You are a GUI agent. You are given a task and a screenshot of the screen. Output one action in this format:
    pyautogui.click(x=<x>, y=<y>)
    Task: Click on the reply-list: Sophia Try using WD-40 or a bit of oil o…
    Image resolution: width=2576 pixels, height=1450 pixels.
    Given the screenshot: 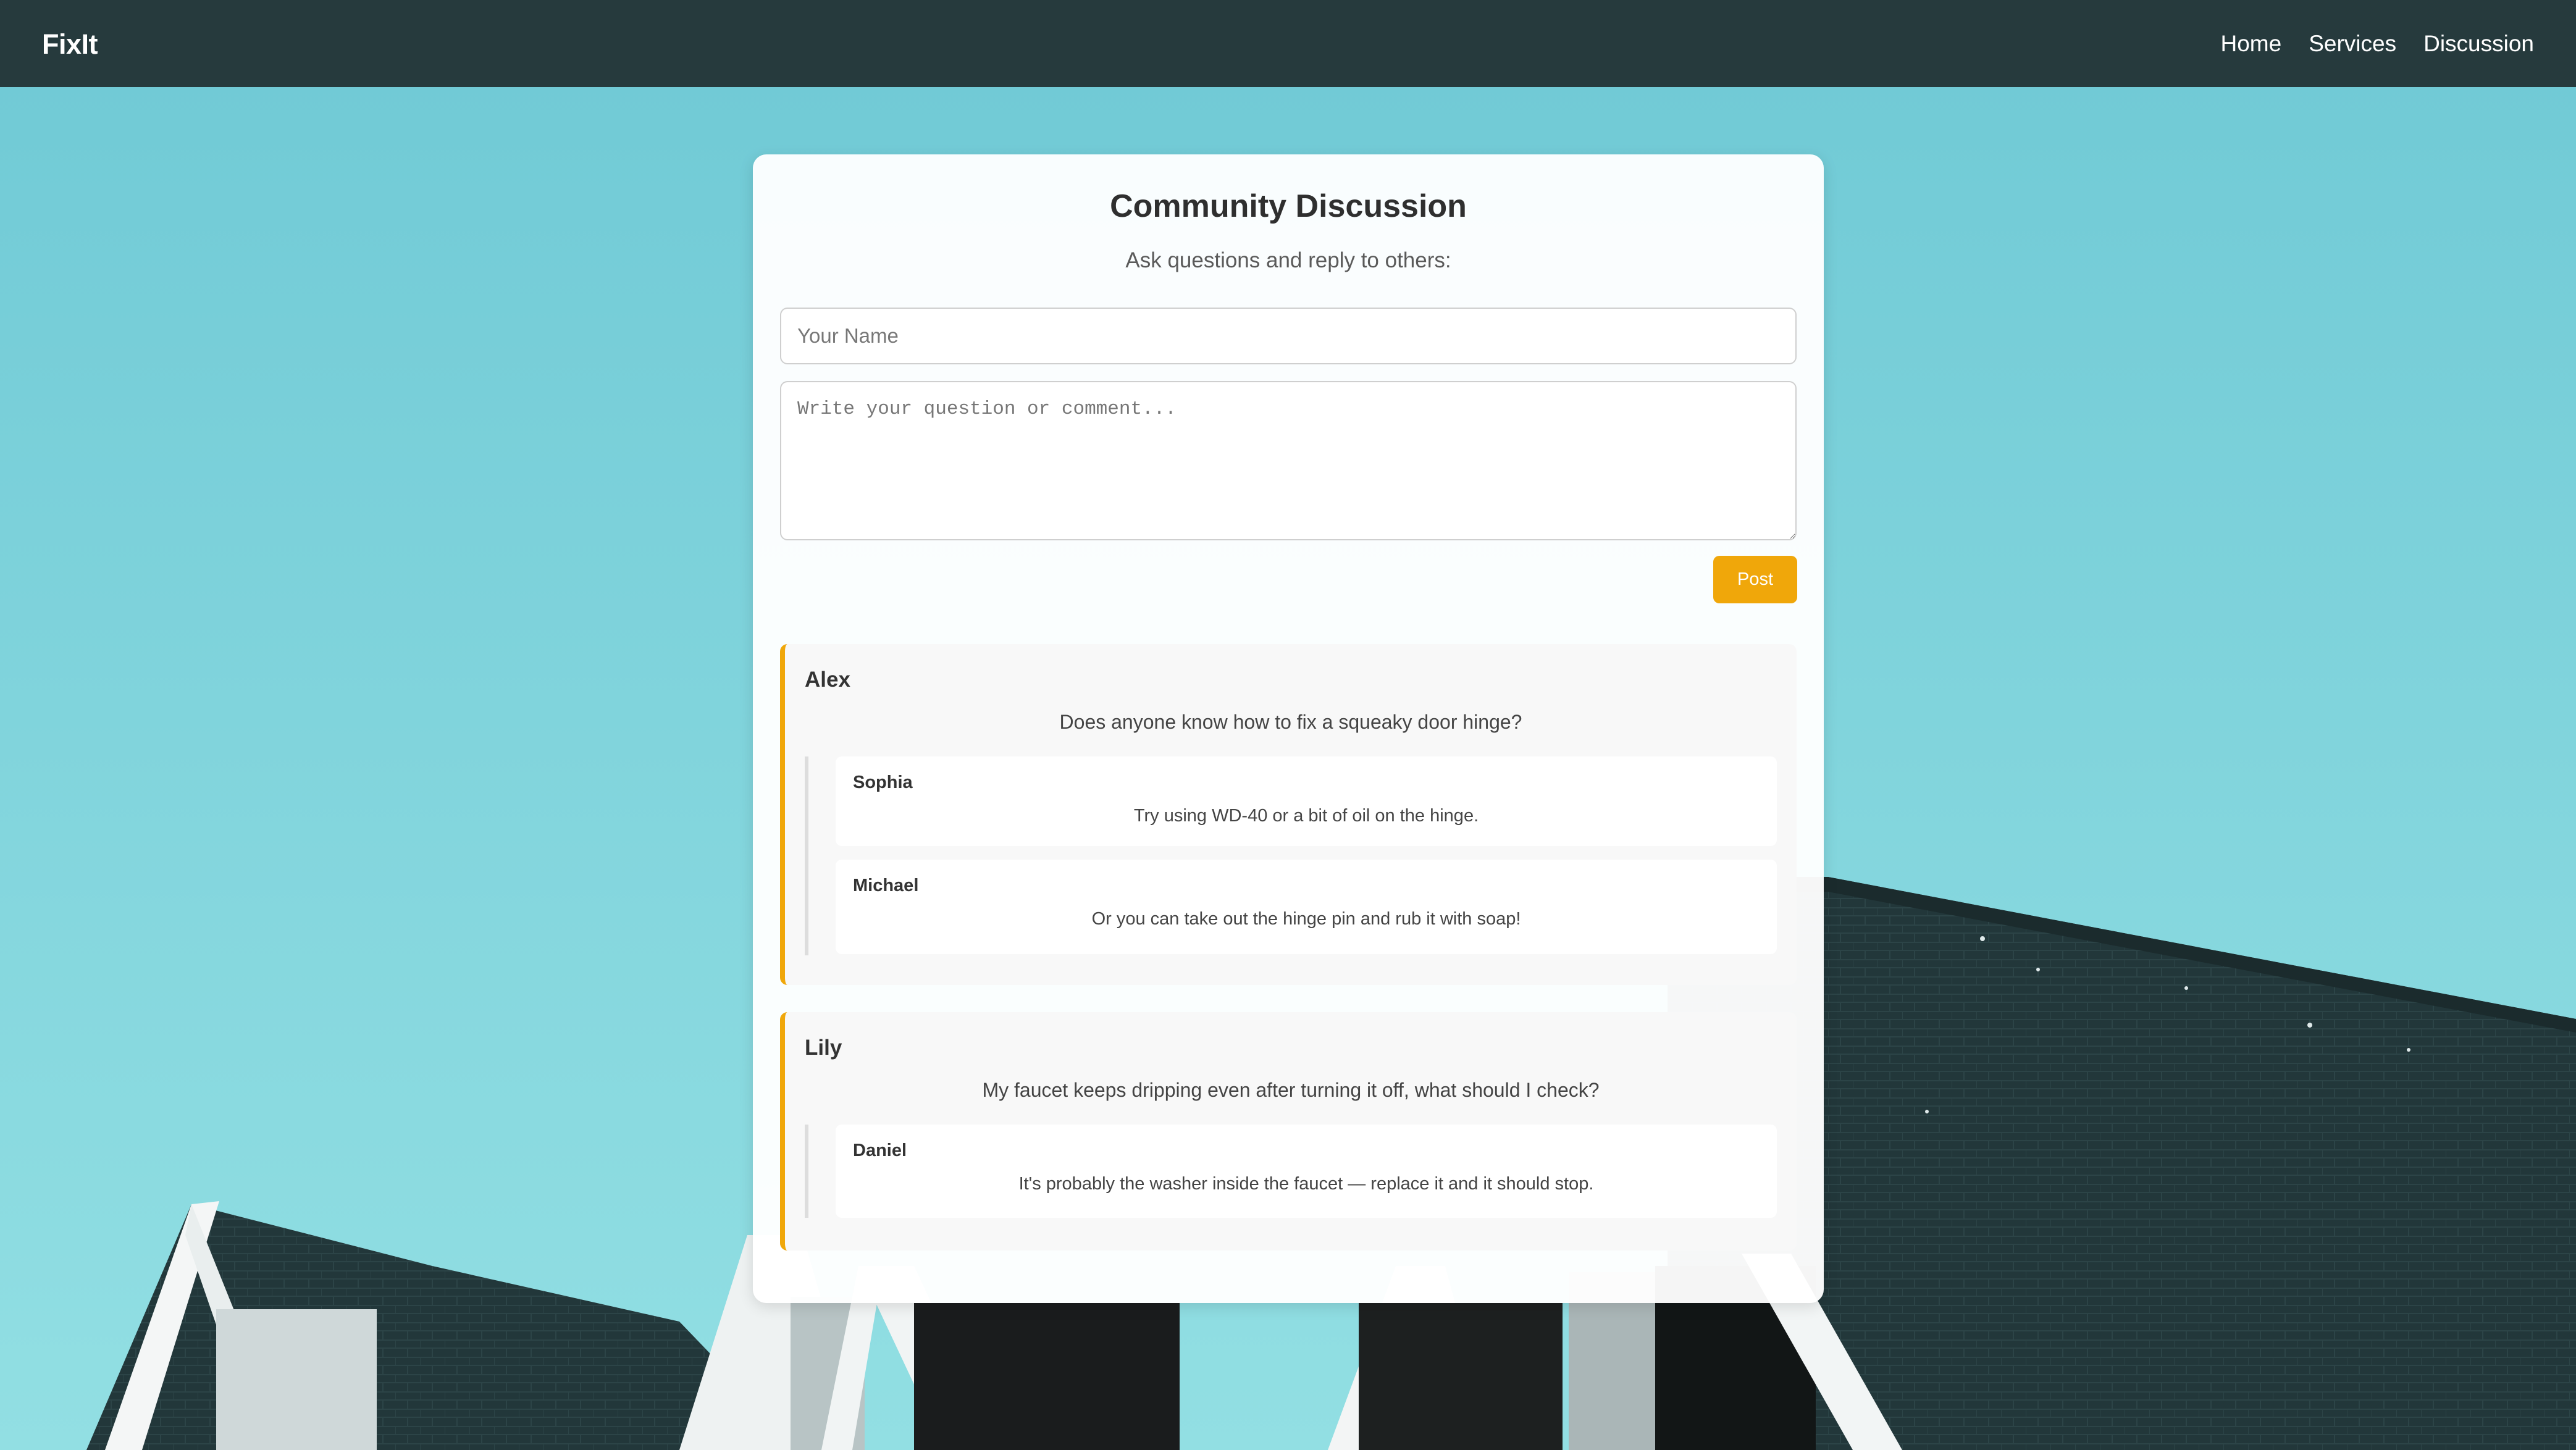 What is the action you would take?
    pyautogui.click(x=1291, y=856)
    